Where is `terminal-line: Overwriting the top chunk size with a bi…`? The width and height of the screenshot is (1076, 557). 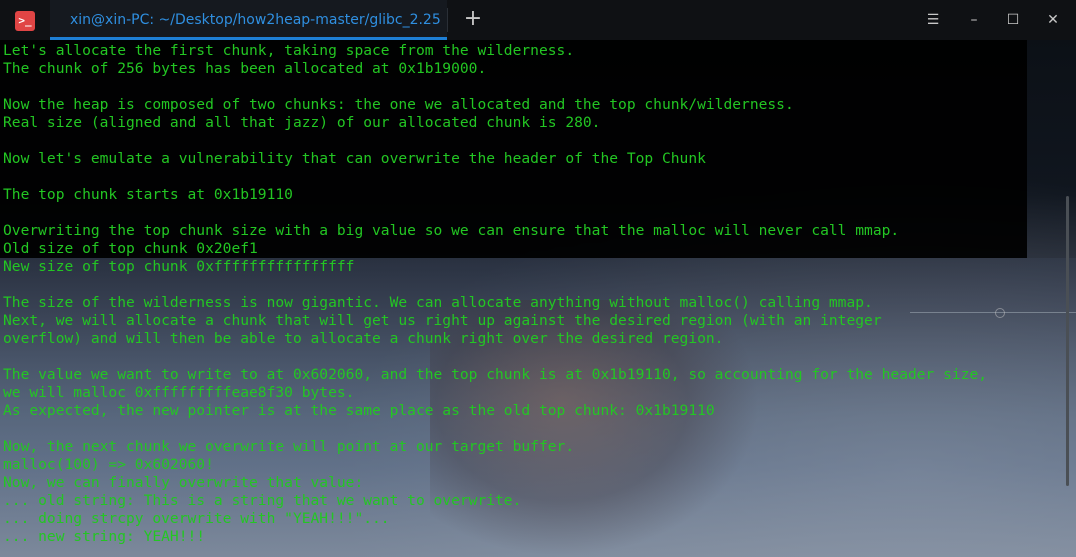
terminal-line: Overwriting the top chunk size with a bi… is located at coordinates (451, 230).